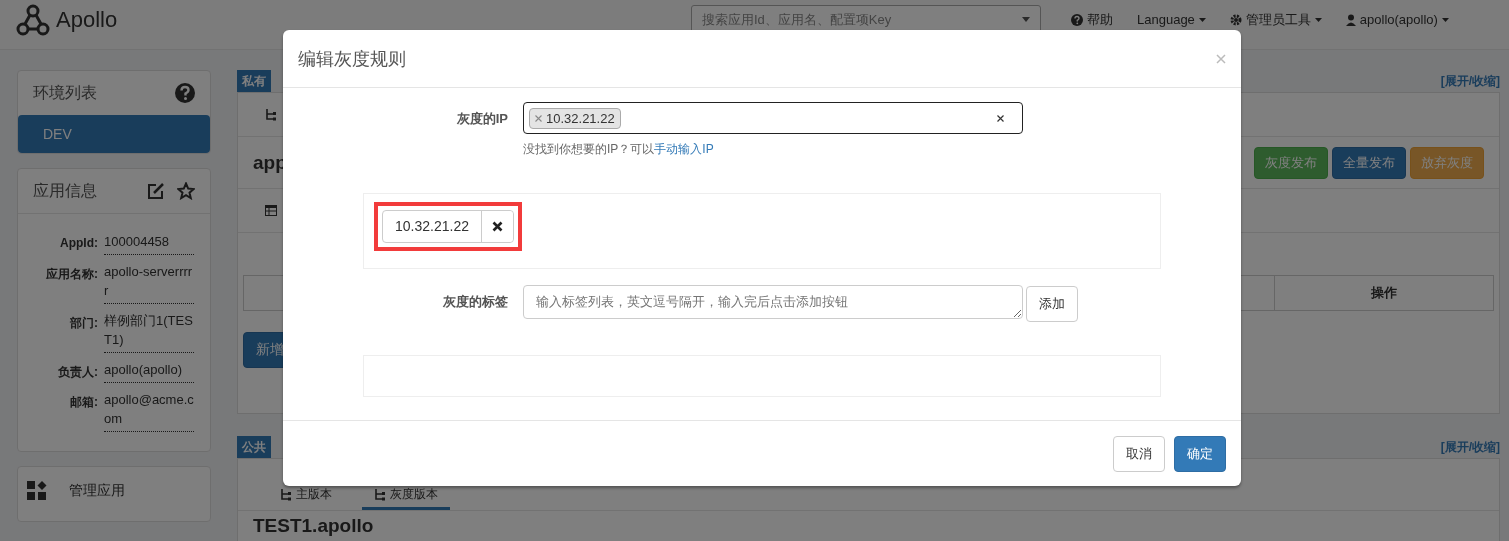 This screenshot has width=1509, height=541. I want to click on field-label: 灰度的IP, so click(481, 119).